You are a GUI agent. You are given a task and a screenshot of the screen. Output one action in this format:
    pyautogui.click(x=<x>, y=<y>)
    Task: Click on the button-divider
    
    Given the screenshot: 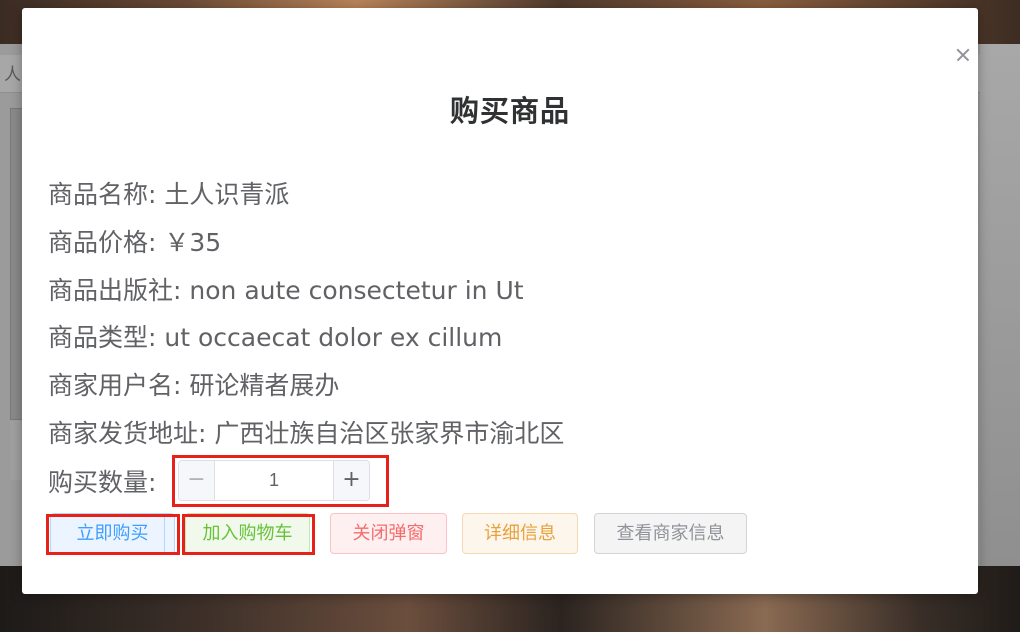 What is the action you would take?
    pyautogui.click(x=164, y=533)
    